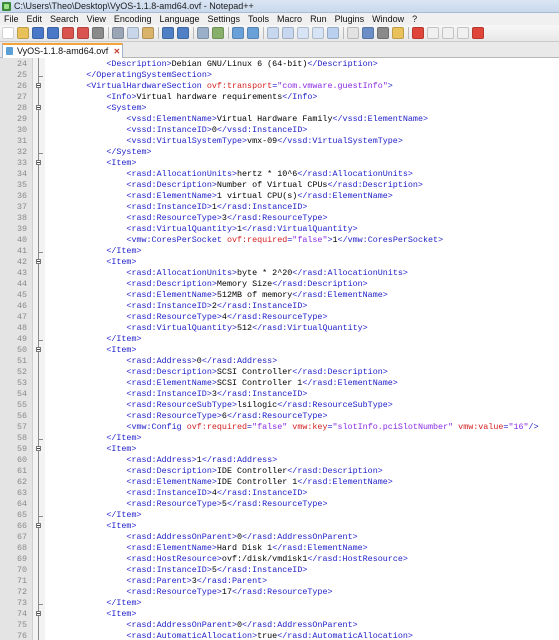 This screenshot has width=559, height=640. Describe the element at coordinates (21, 614) in the screenshot. I see `line-number: 74` at that location.